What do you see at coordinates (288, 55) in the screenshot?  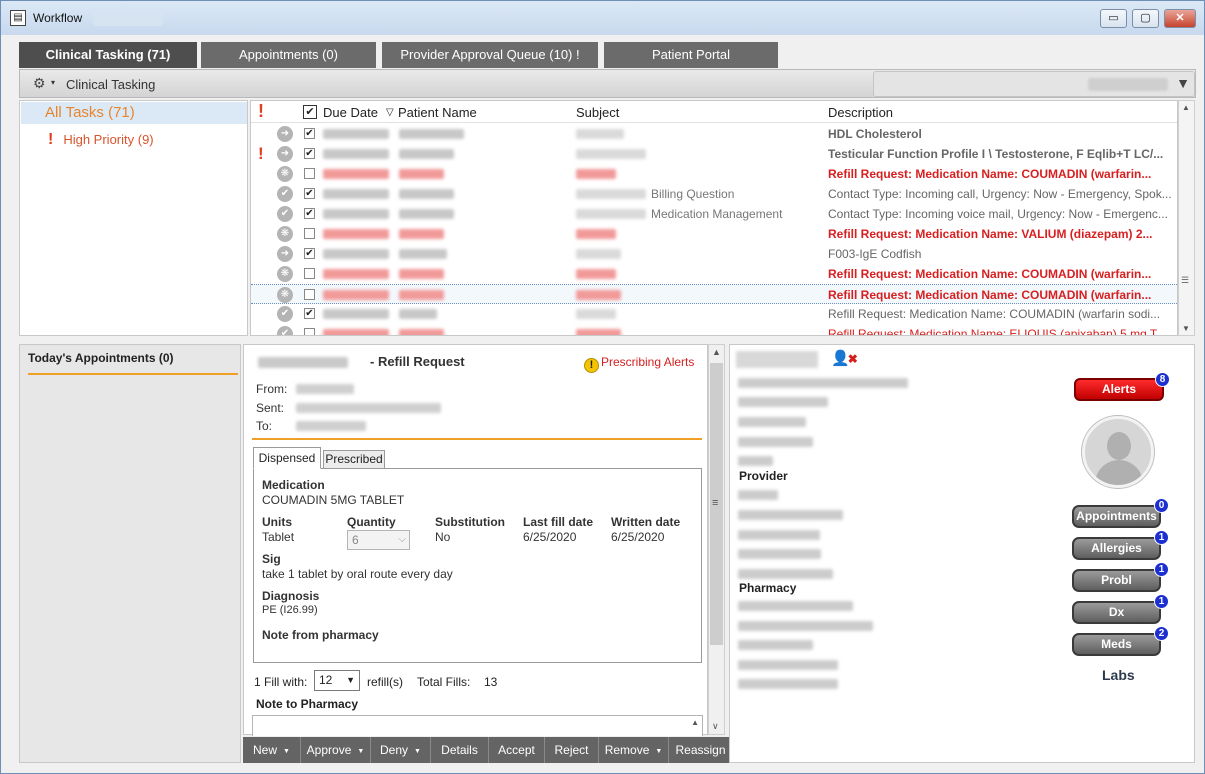 I see `tab-appointments: Appointments (0)` at bounding box center [288, 55].